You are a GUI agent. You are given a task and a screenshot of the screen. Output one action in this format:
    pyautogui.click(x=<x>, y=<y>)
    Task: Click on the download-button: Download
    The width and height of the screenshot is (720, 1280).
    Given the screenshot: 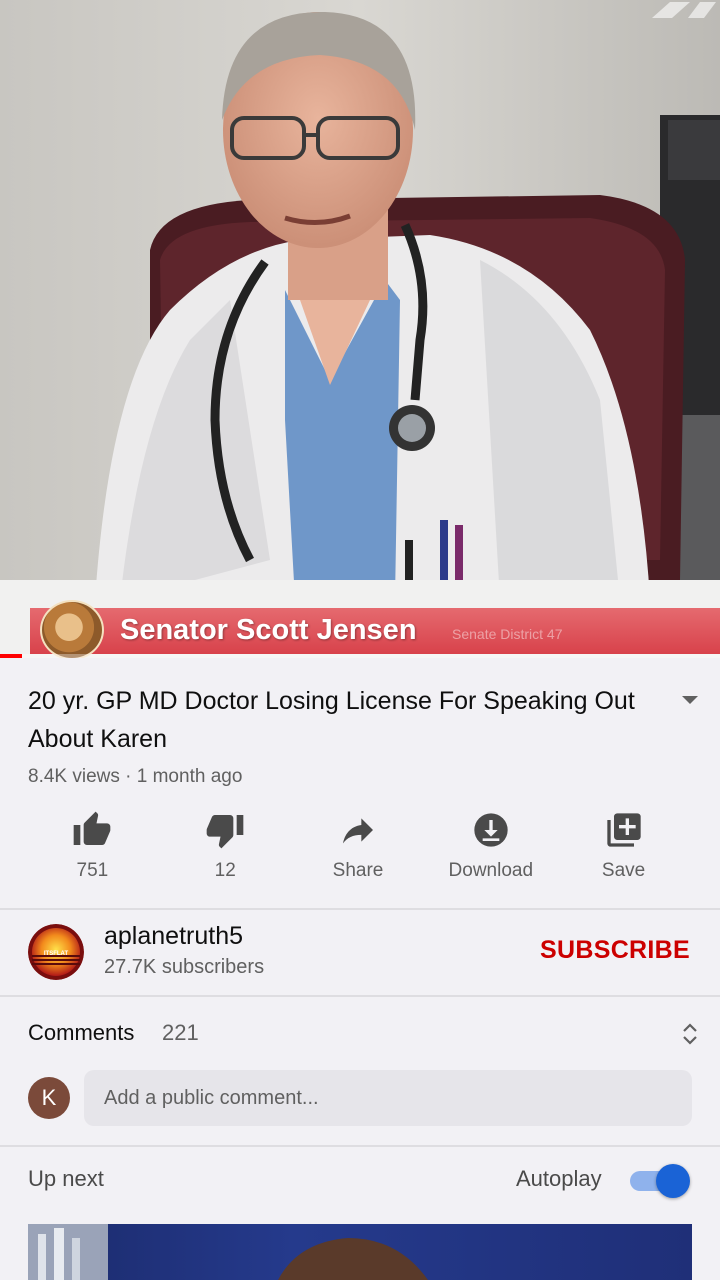 What is the action you would take?
    pyautogui.click(x=490, y=850)
    